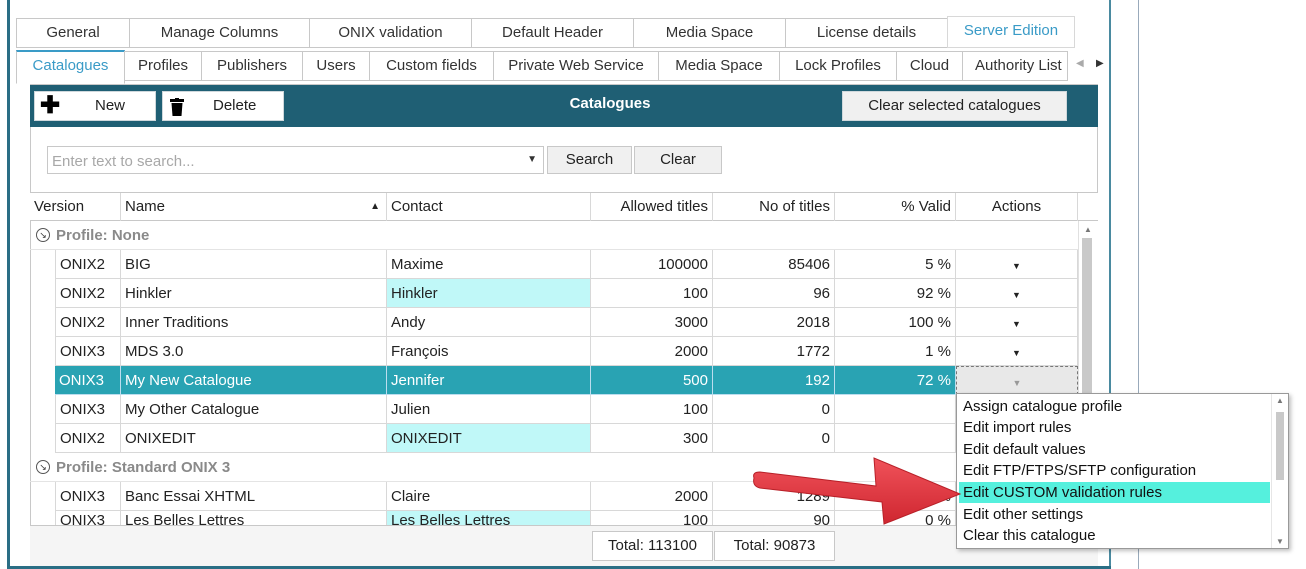  I want to click on menu-item-assign-catalogue-profile: Assign catalogue profile, so click(1114, 406).